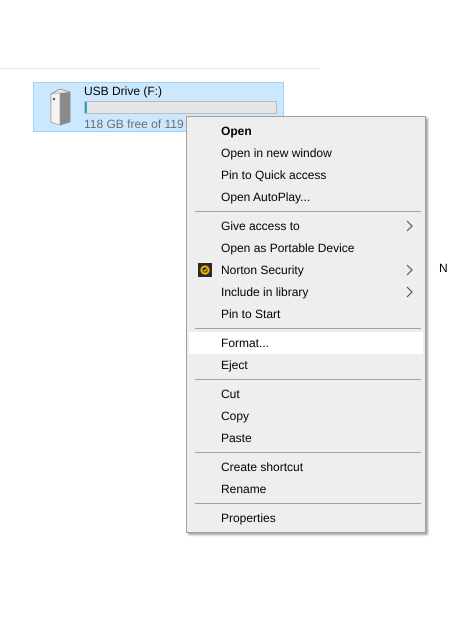 This screenshot has height=629, width=449. I want to click on menu-item: Copy, so click(306, 416).